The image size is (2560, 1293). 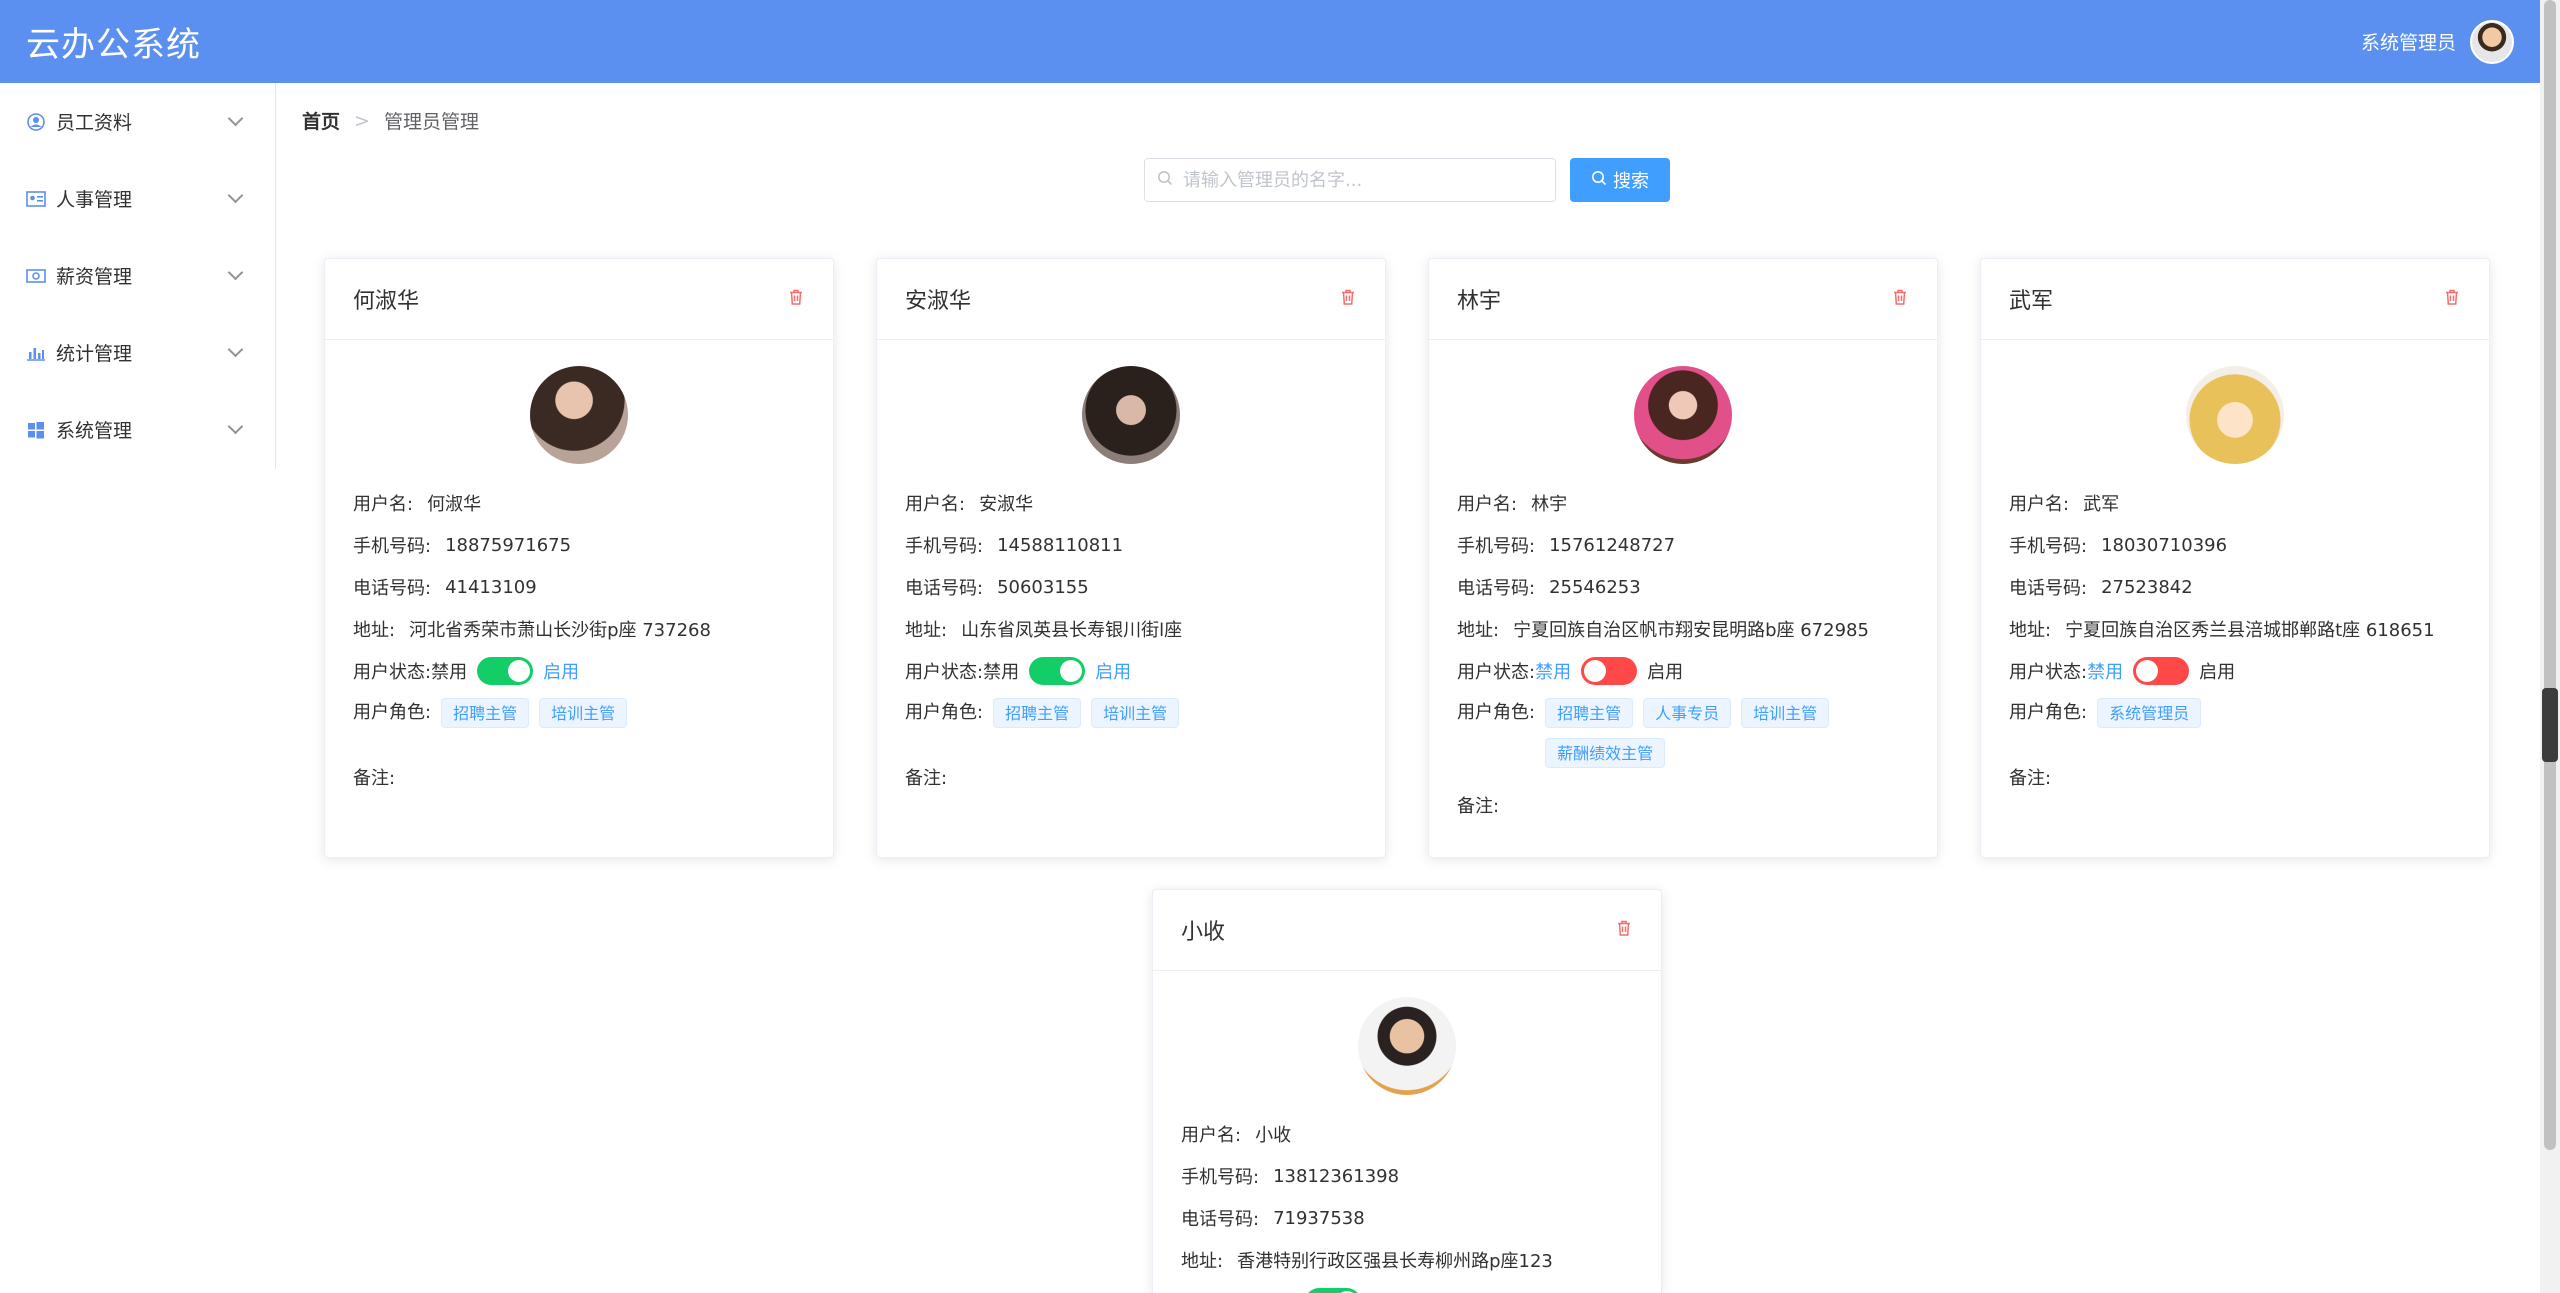 I want to click on bar-chart-icon, so click(x=36, y=353).